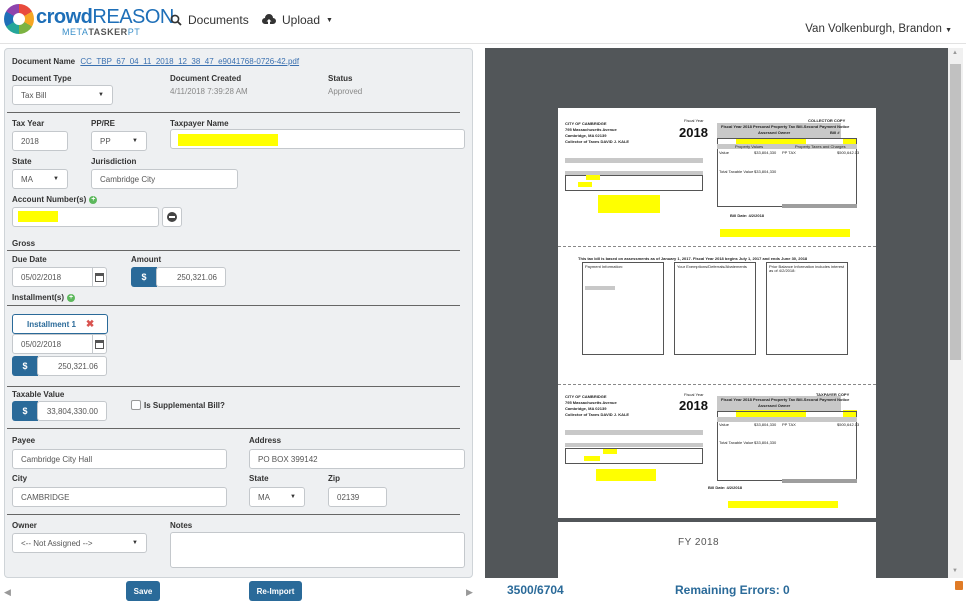  Describe the element at coordinates (89, 22) in the screenshot. I see `crowdreason-logo: crowdREASON METATASKERPT` at that location.